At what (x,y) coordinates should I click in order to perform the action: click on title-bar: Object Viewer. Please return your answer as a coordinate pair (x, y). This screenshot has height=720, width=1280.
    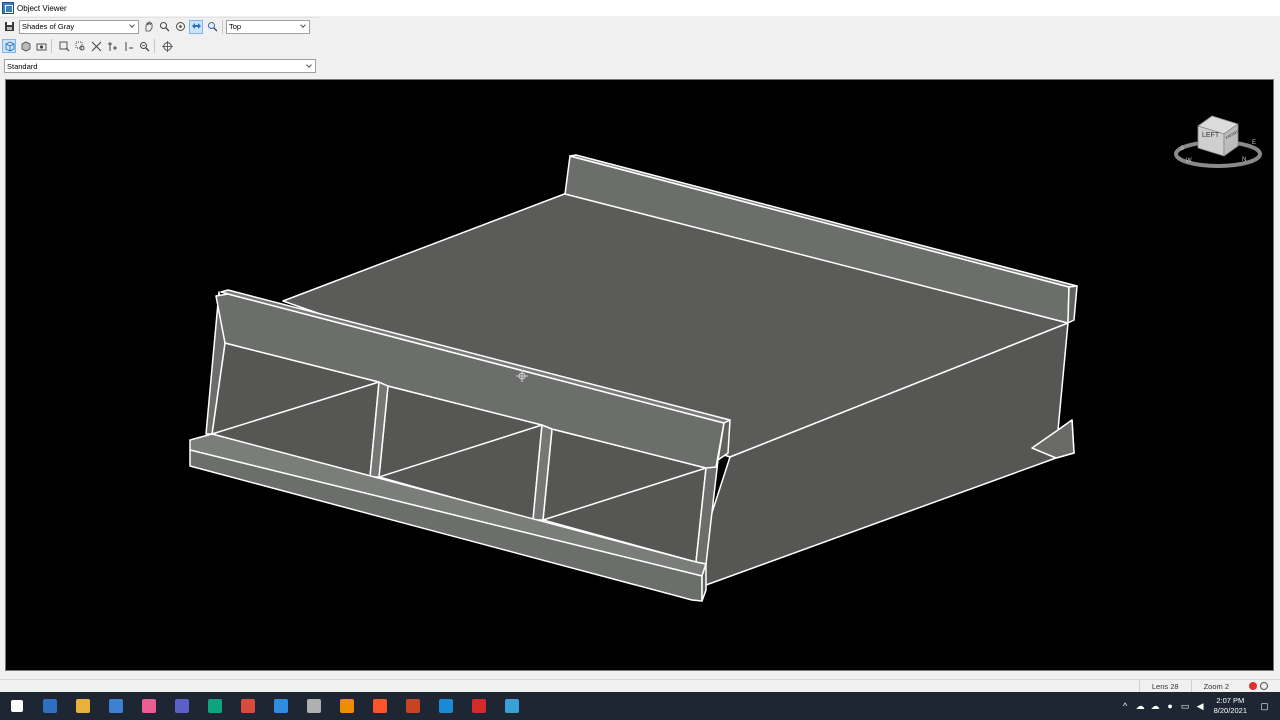
    Looking at the image, I should click on (640, 8).